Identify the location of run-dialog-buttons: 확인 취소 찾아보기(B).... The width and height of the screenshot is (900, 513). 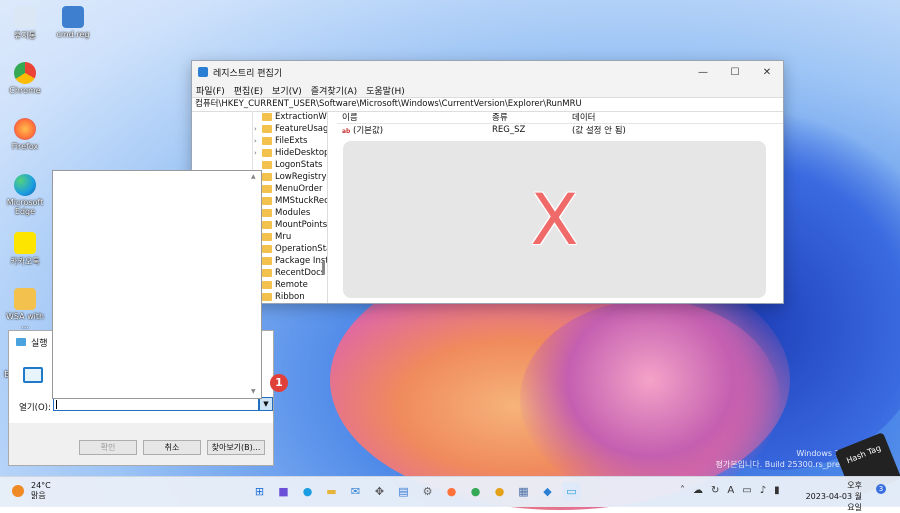
(172, 447).